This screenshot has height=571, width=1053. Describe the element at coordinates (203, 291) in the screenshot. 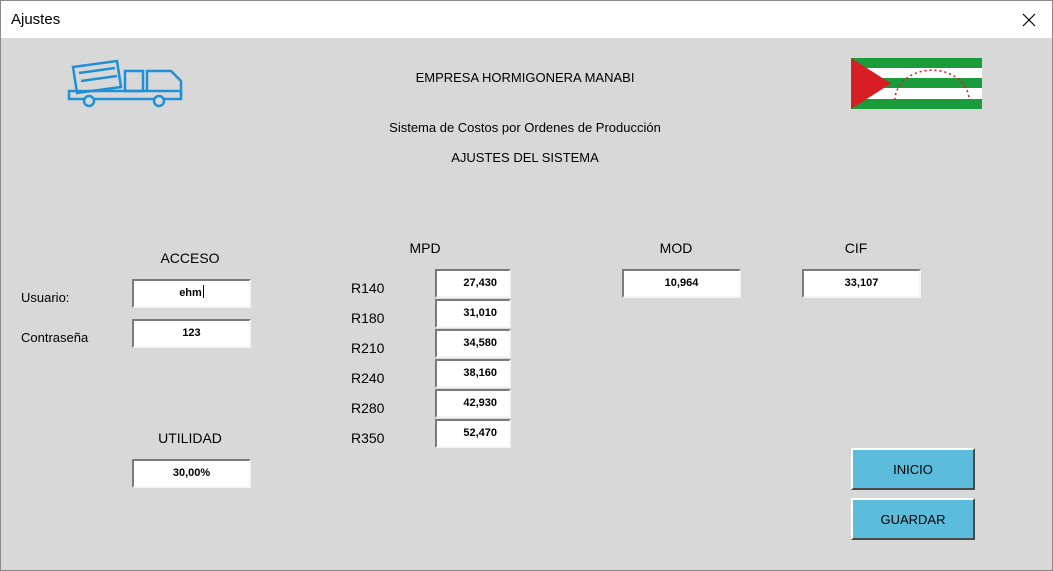

I see `text-cursor` at that location.